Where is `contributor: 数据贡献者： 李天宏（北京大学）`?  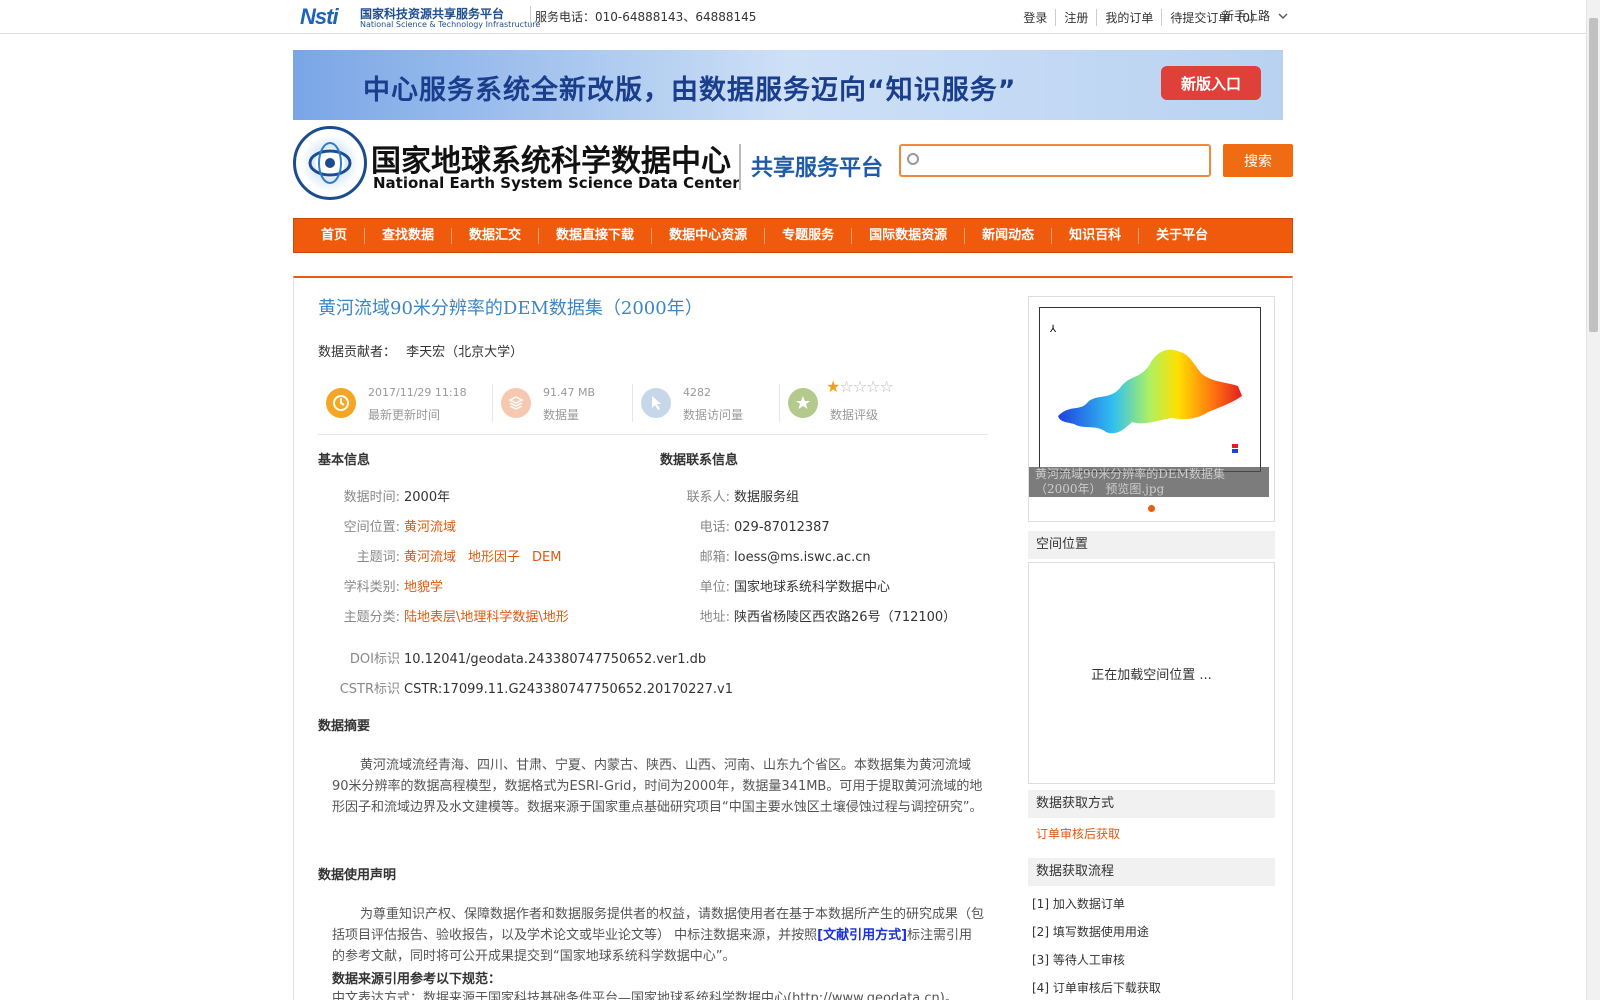 contributor: 数据贡献者： 李天宏（北京大学） is located at coordinates (420, 350).